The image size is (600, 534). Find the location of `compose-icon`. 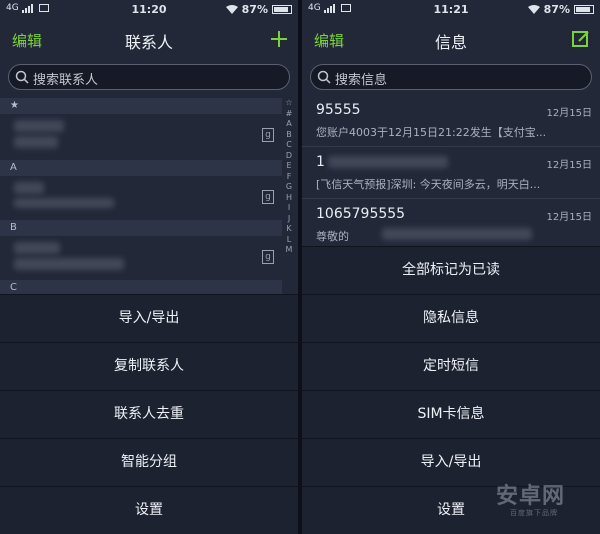

compose-icon is located at coordinates (581, 39).